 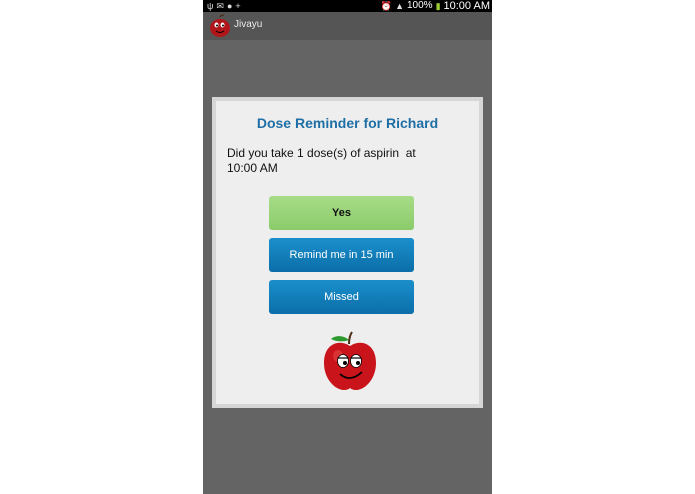 What do you see at coordinates (399, 6) in the screenshot?
I see `wifi-icon: ▲` at bounding box center [399, 6].